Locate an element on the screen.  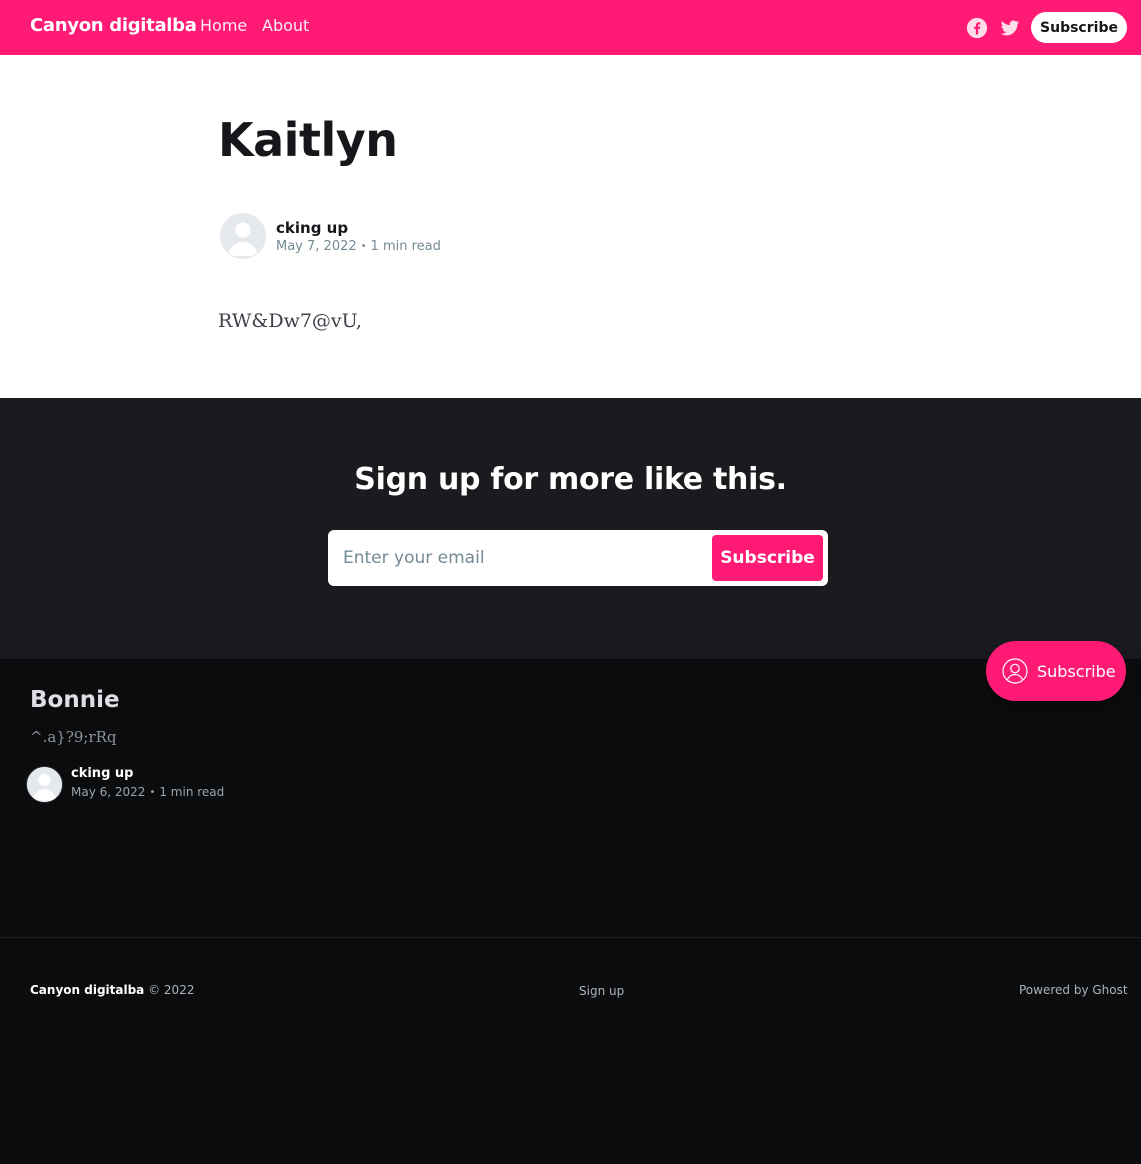
related-post-date: May 6, 2022 is located at coordinates (108, 792).